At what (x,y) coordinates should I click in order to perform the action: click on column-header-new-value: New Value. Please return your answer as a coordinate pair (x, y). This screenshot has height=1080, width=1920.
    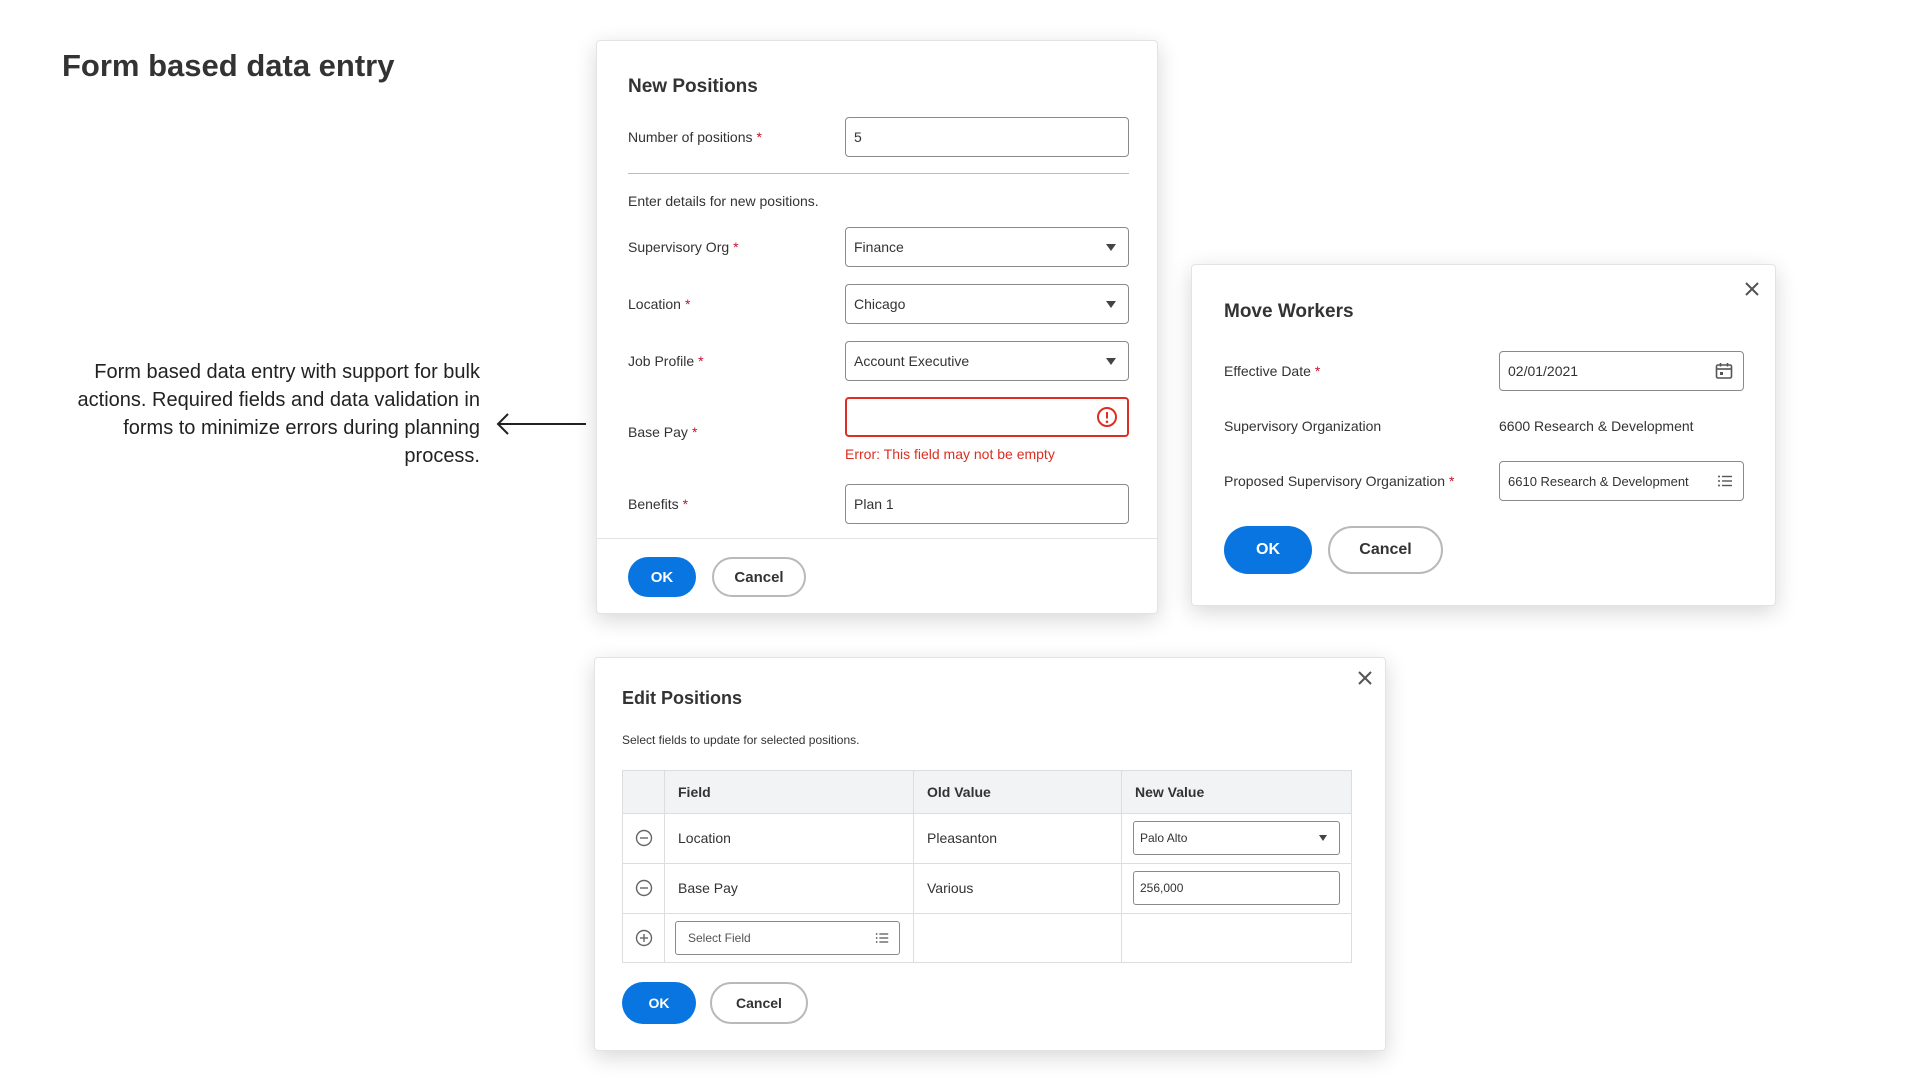
    Looking at the image, I should click on (1170, 792).